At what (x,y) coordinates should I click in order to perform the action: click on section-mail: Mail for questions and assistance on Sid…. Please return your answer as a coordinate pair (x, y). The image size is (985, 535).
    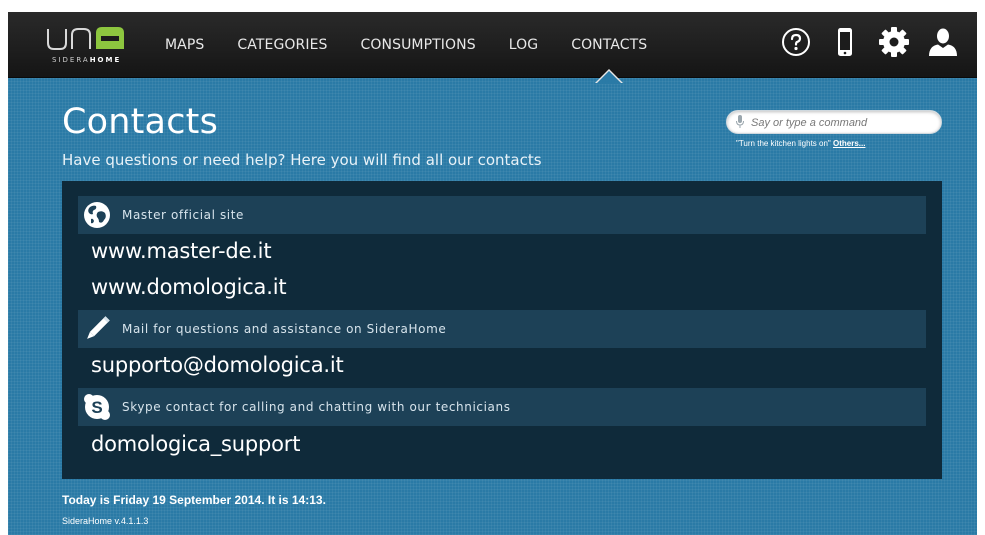
    Looking at the image, I should click on (502, 329).